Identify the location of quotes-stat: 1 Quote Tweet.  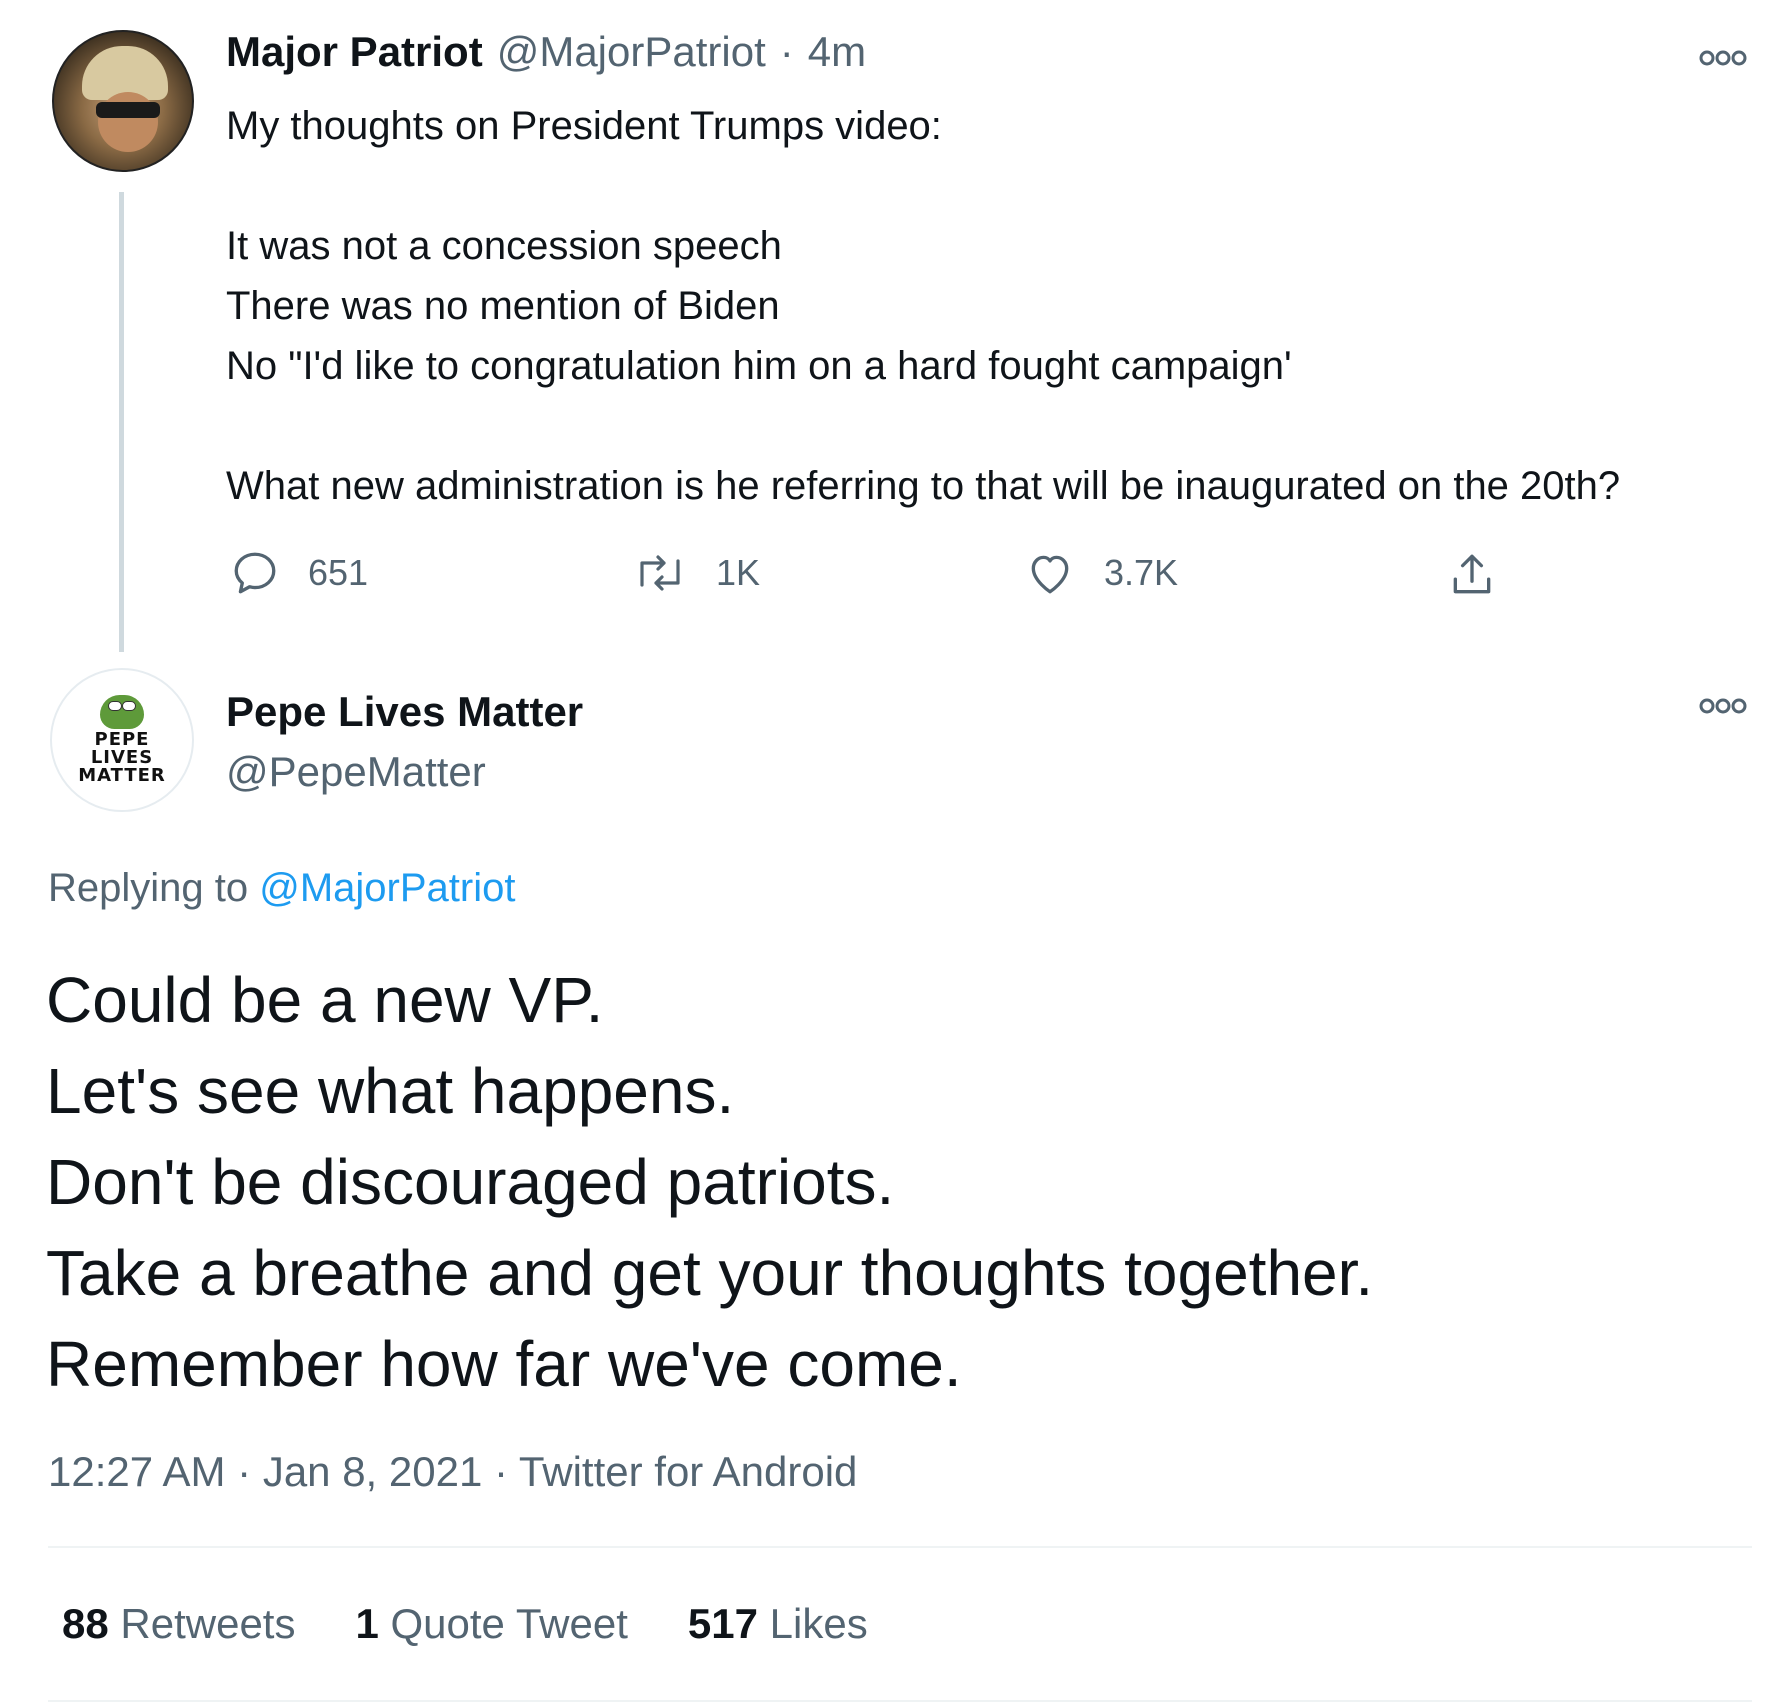
(491, 1624).